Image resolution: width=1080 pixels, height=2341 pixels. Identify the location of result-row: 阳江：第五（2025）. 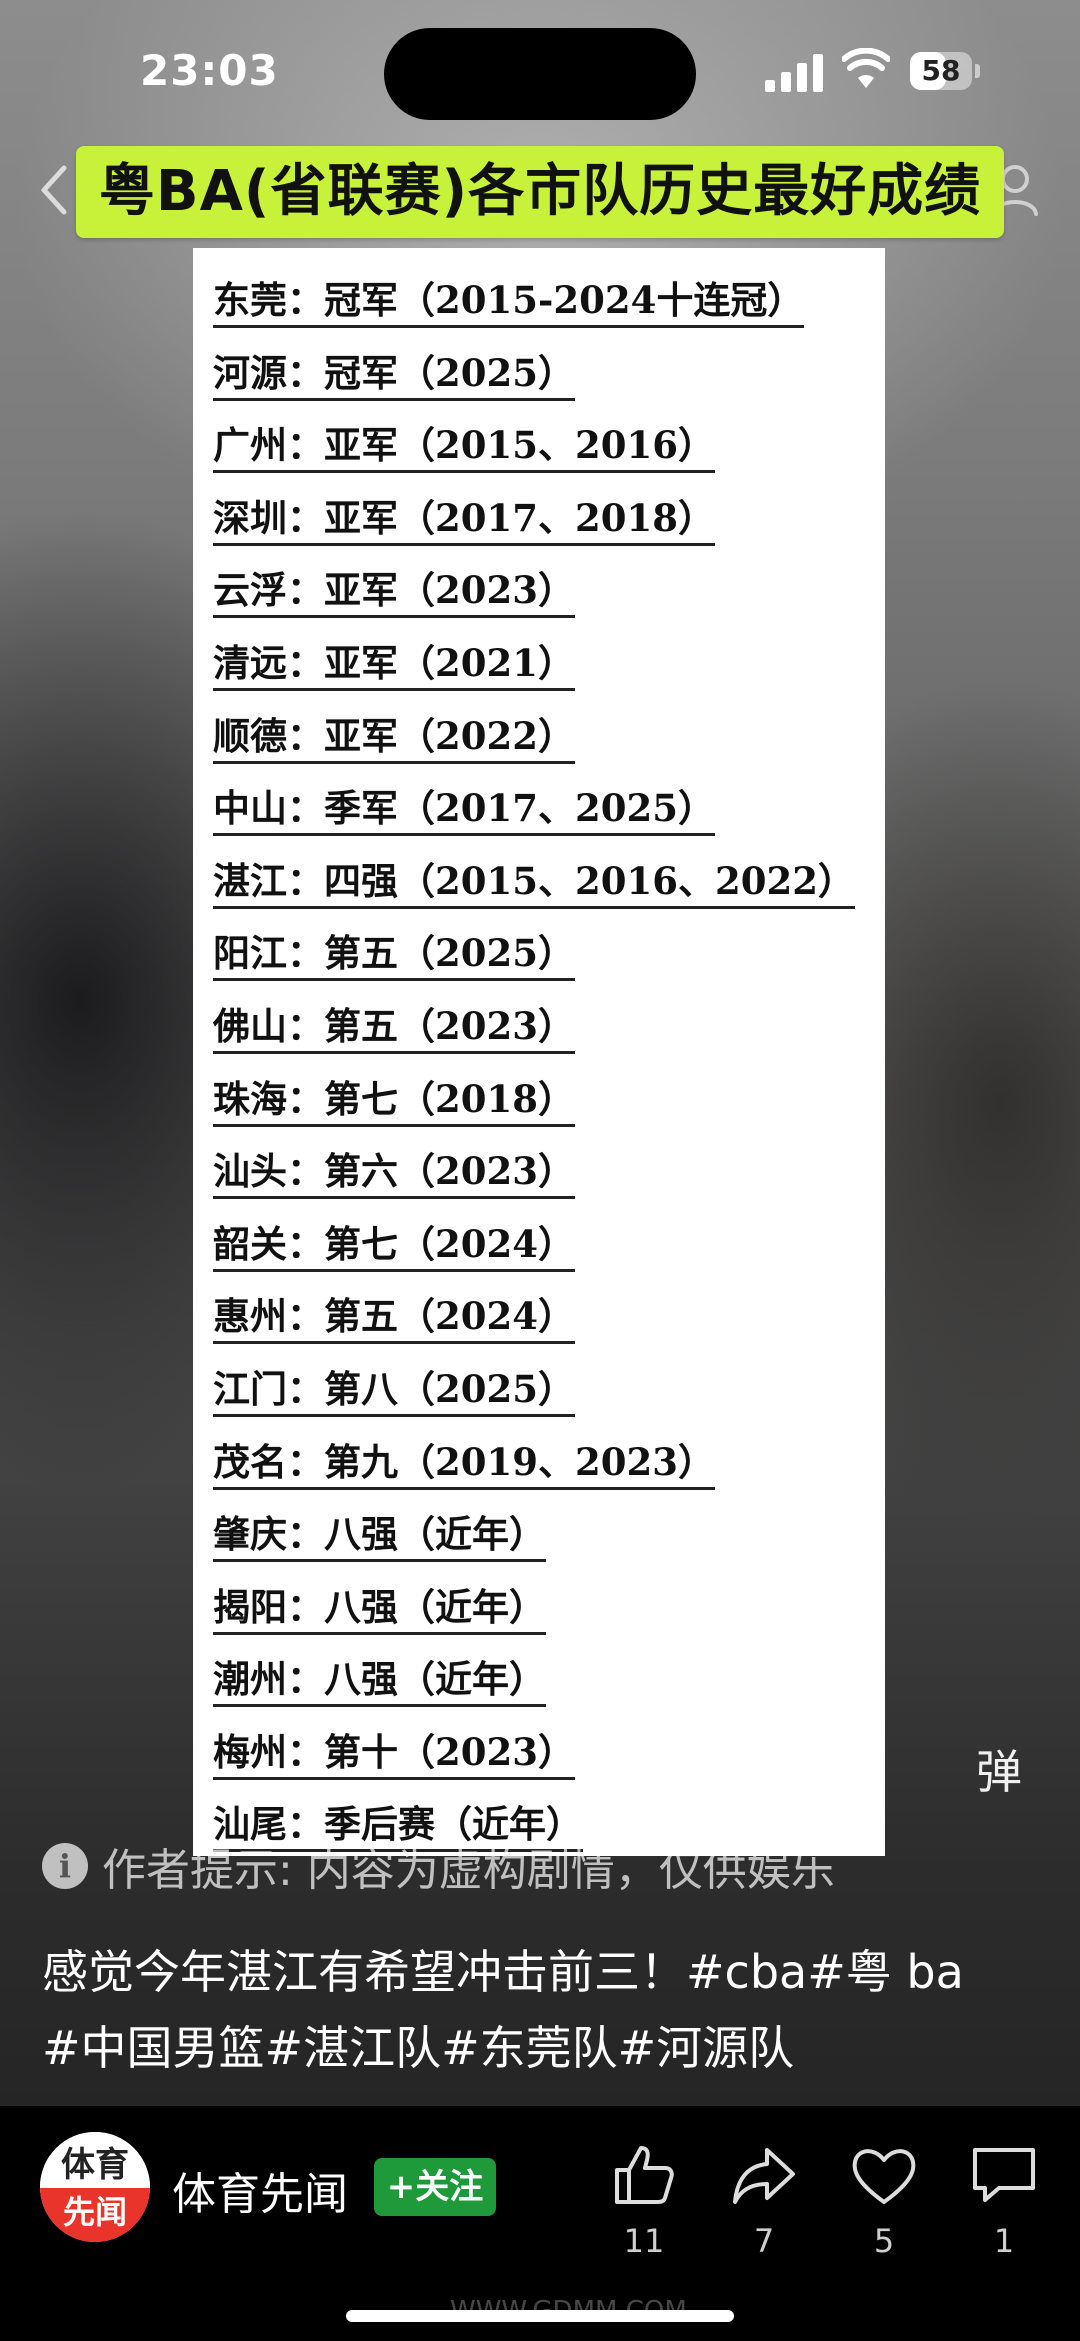
(543, 951).